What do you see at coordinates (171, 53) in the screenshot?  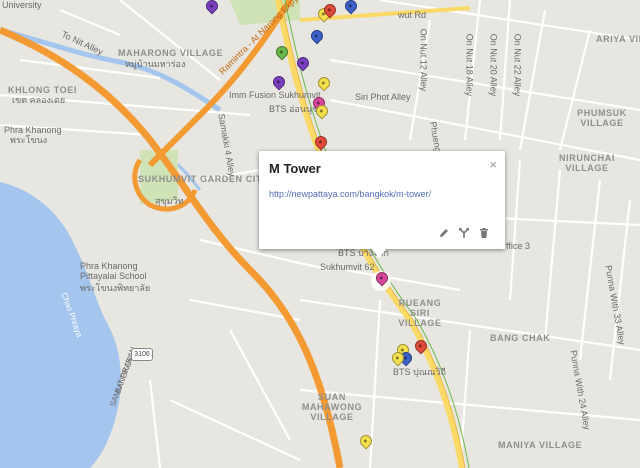 I see `label-maharong-village: MAHARONG VILLAGE` at bounding box center [171, 53].